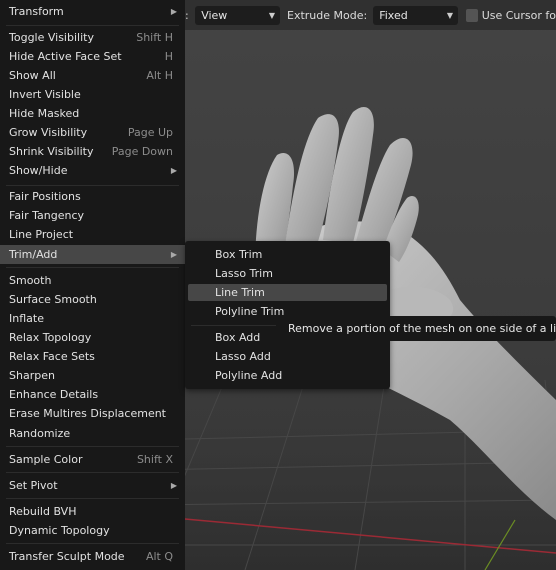 This screenshot has height=570, width=556. I want to click on menu-item-enhance-details: Enhance Details, so click(92, 394).